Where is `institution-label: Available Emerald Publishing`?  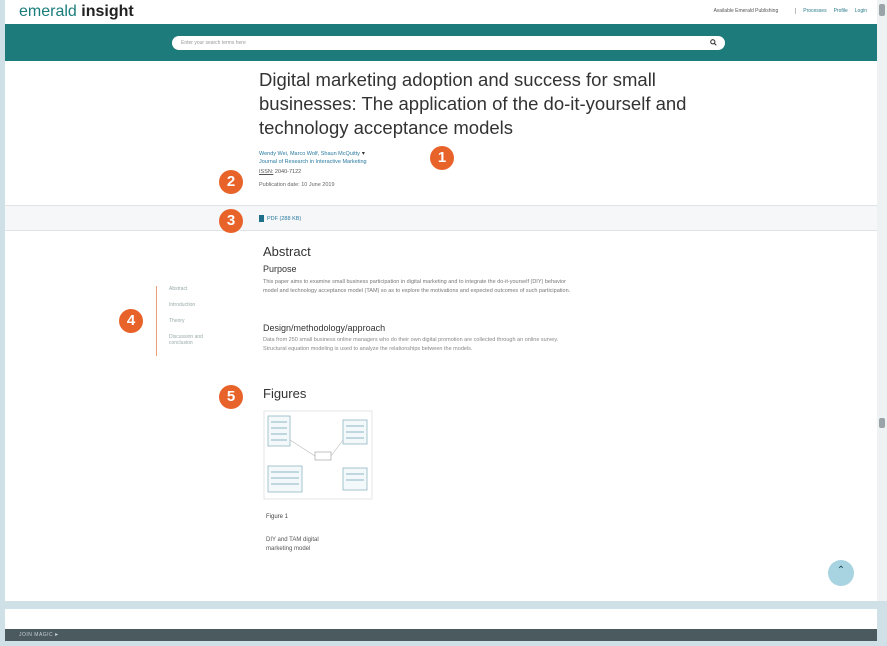
institution-label: Available Emerald Publishing is located at coordinates (746, 11).